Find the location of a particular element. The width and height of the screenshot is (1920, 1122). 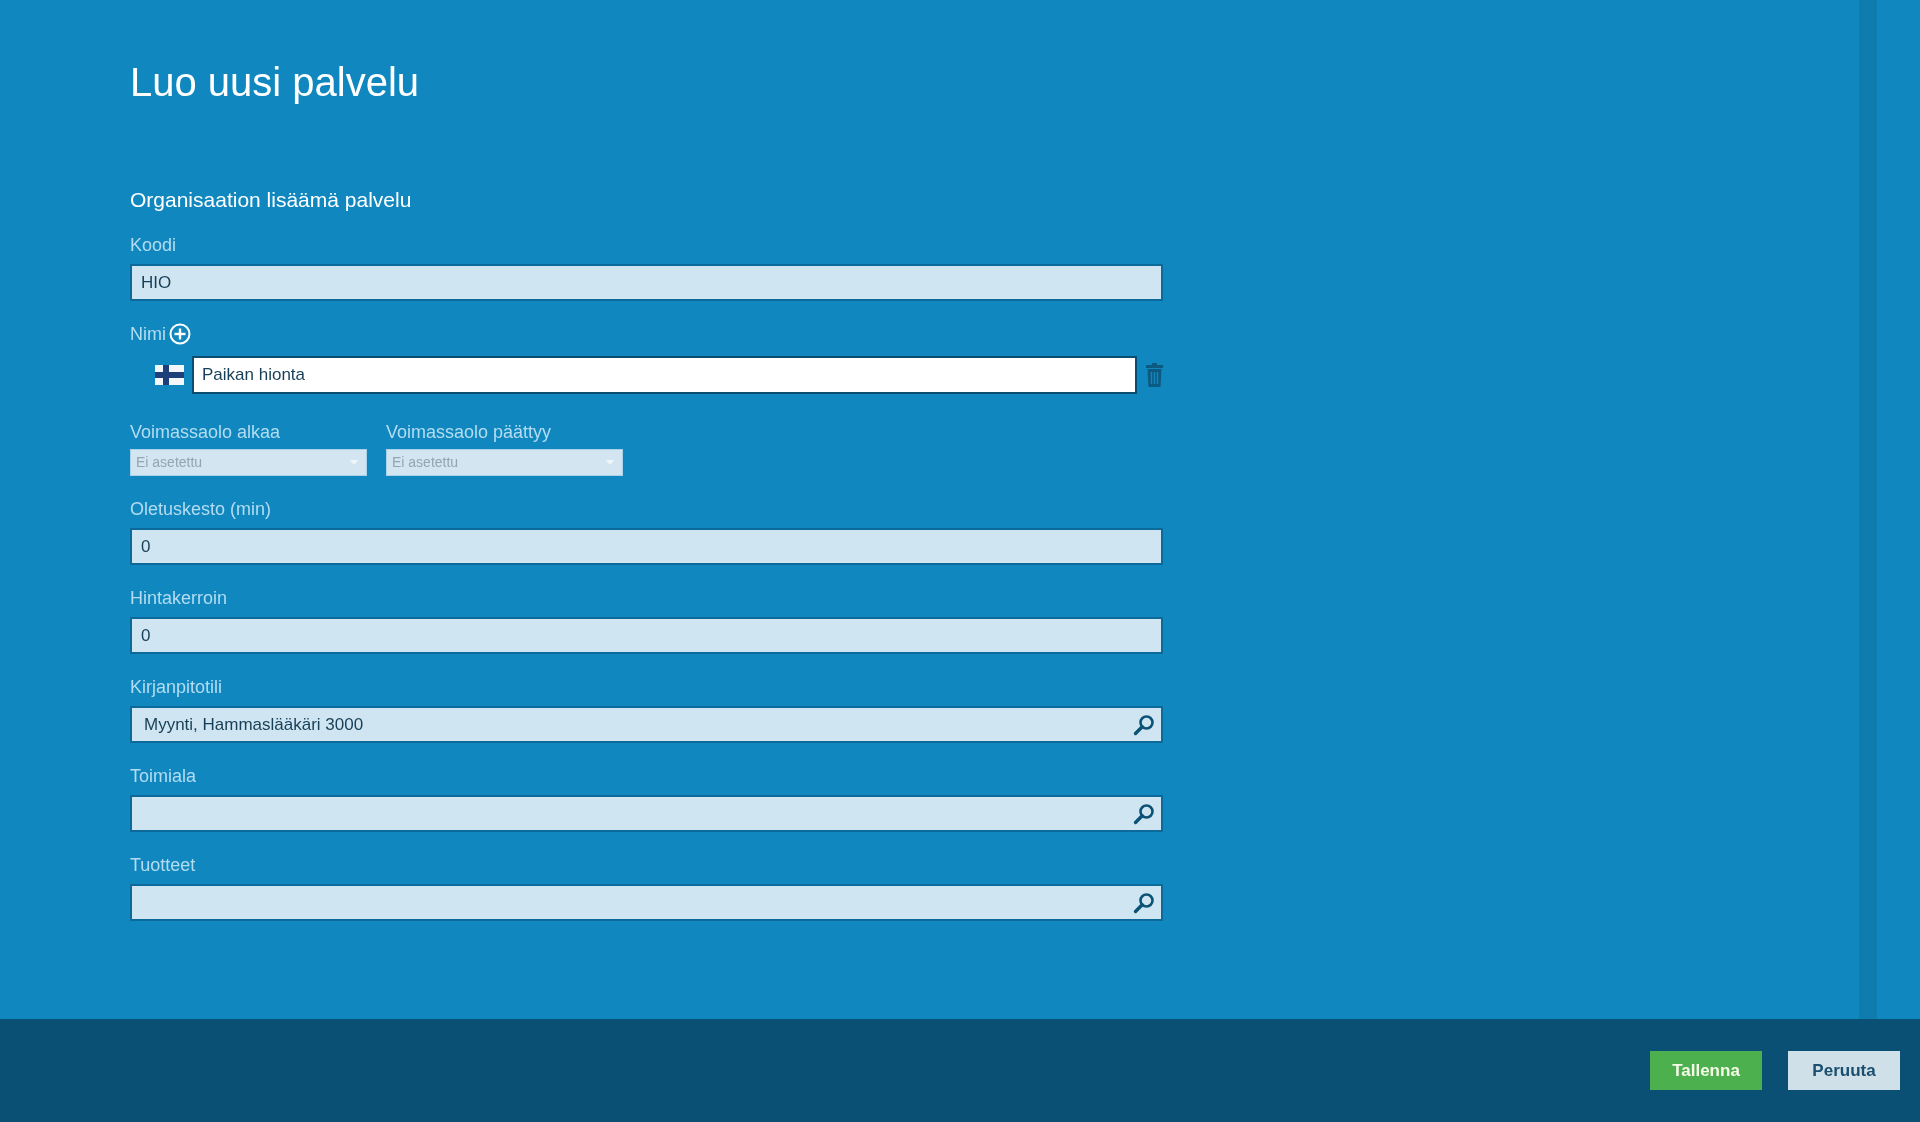

input-field: Paikan hionta is located at coordinates (664, 375).